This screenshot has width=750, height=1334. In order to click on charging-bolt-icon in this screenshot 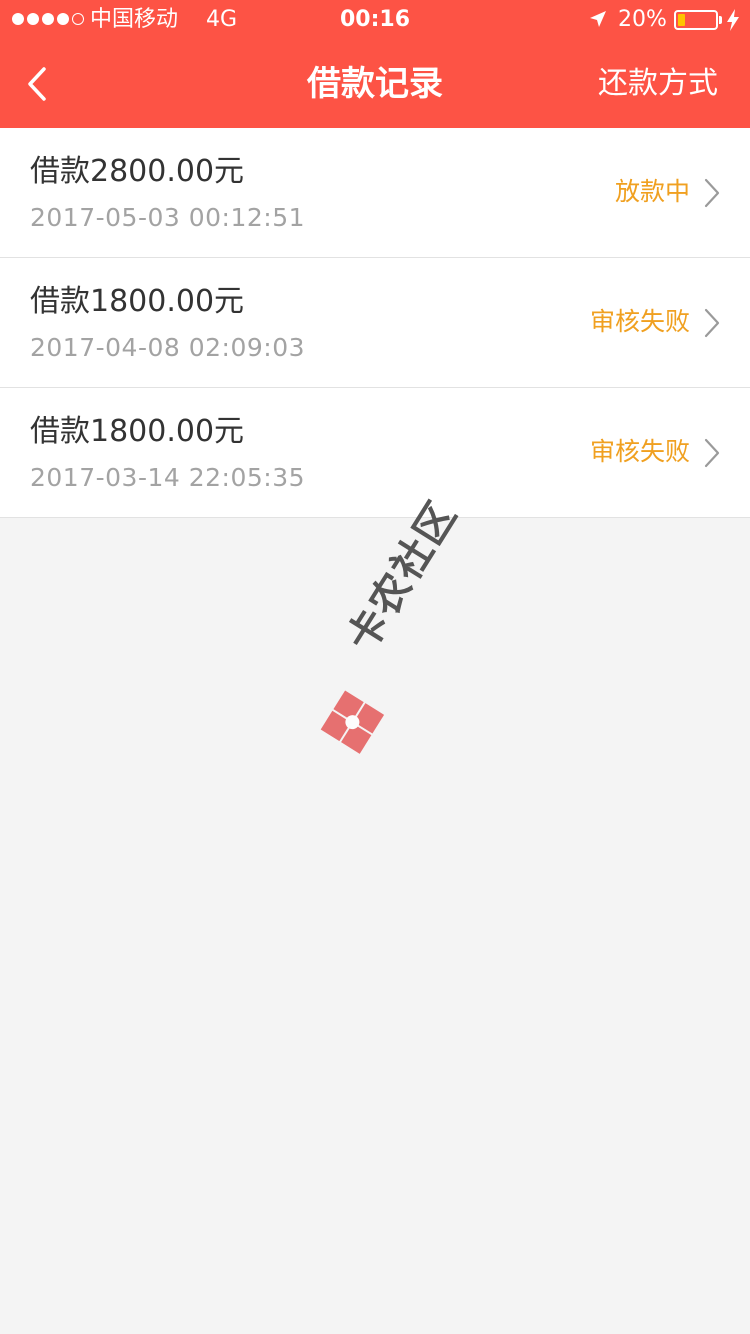, I will do `click(733, 20)`.